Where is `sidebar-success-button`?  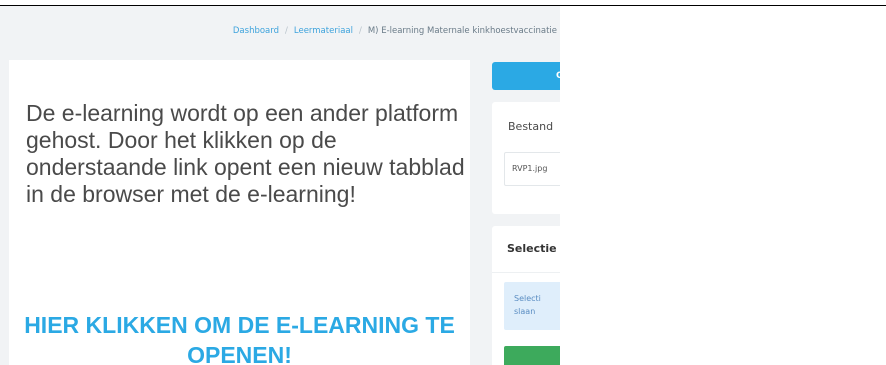
sidebar-success-button is located at coordinates (532, 355).